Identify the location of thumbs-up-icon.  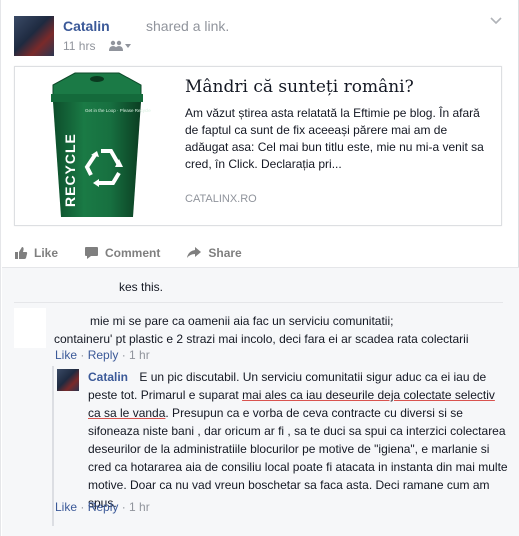
(21, 253).